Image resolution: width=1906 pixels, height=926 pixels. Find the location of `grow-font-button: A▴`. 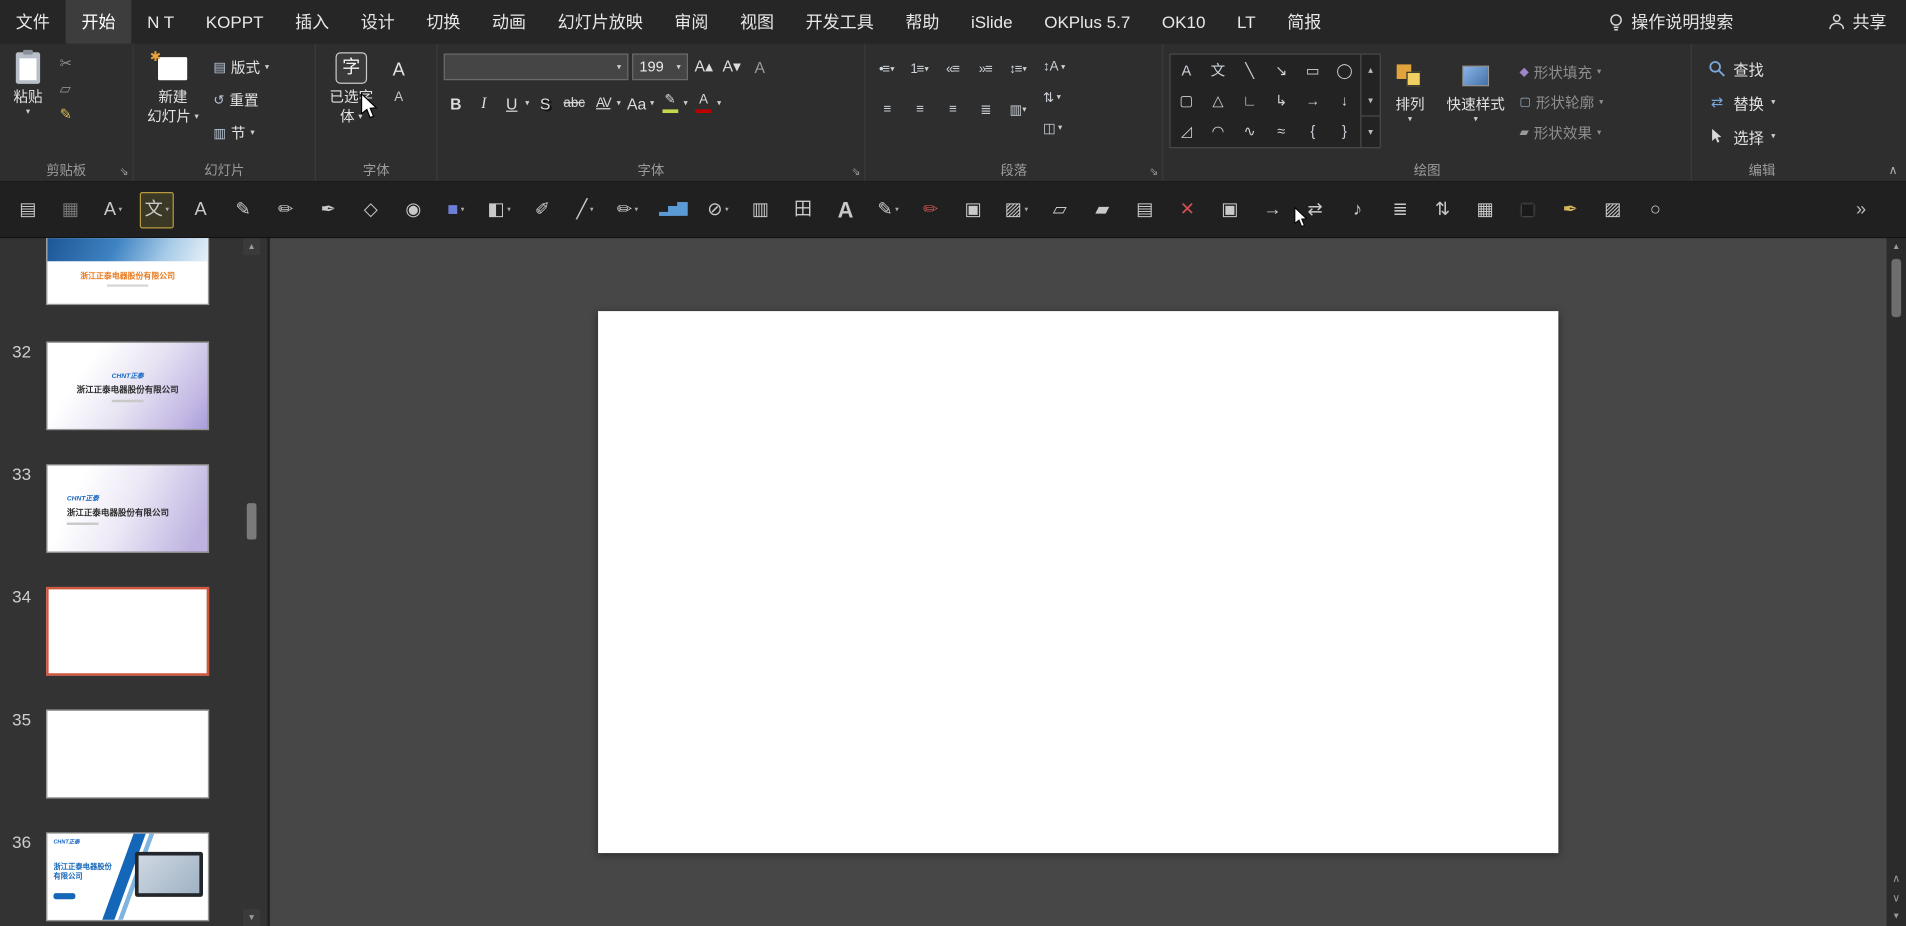

grow-font-button: A▴ is located at coordinates (704, 67).